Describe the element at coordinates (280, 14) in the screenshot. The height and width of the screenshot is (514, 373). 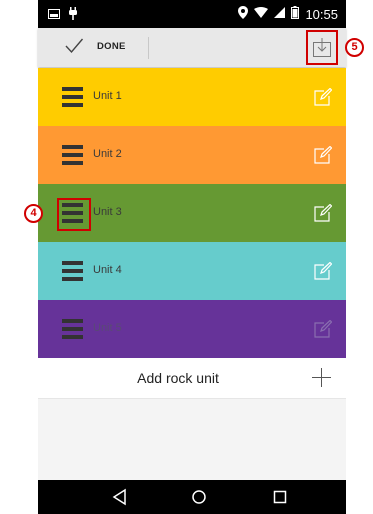
I see `signal-icon` at that location.